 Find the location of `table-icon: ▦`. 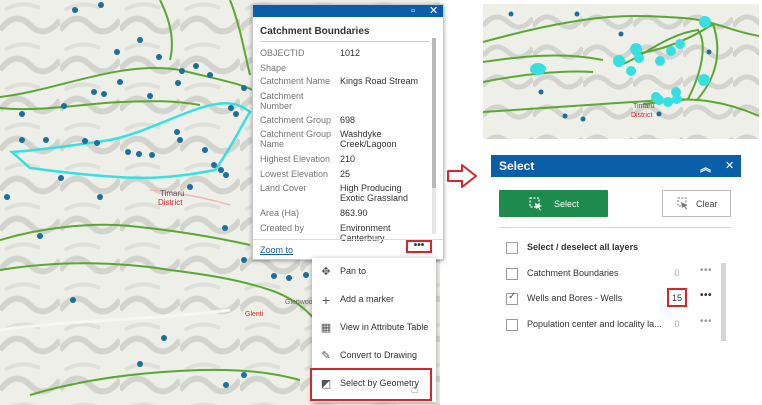

table-icon: ▦ is located at coordinates (326, 328).